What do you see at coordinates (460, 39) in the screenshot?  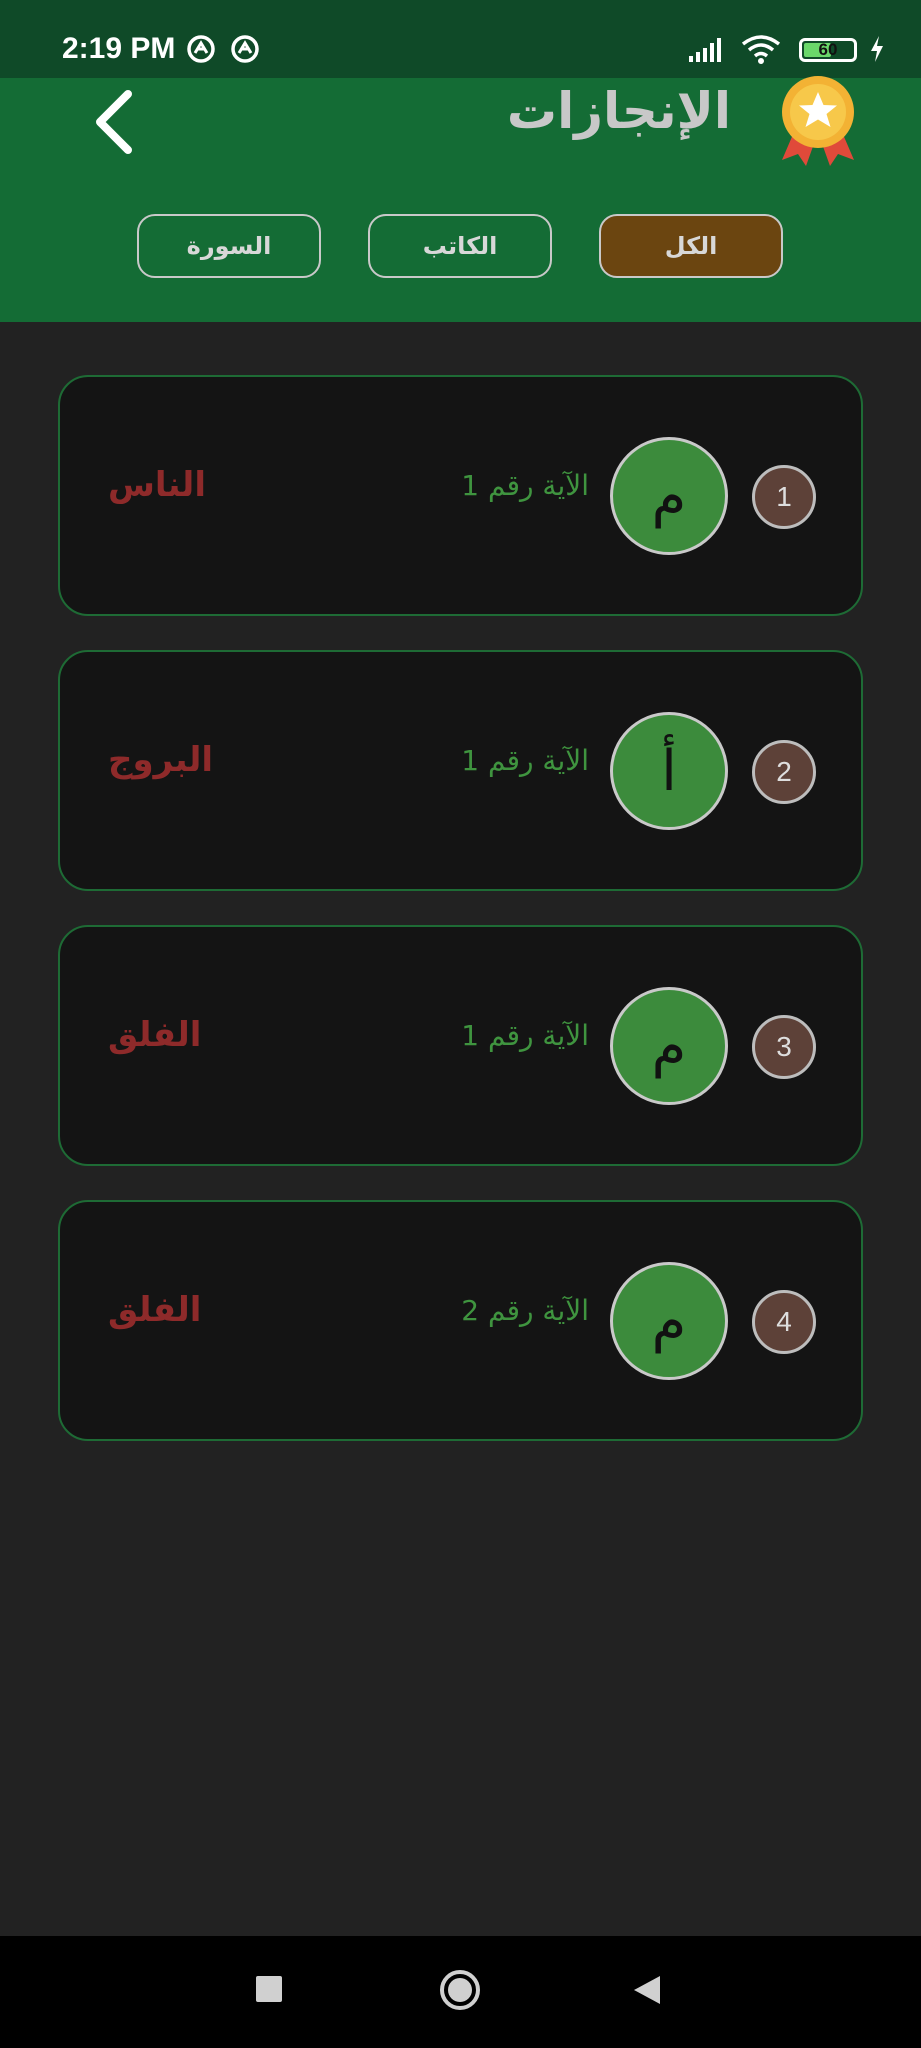 I see `status-bar: 2:19 PM 60` at bounding box center [460, 39].